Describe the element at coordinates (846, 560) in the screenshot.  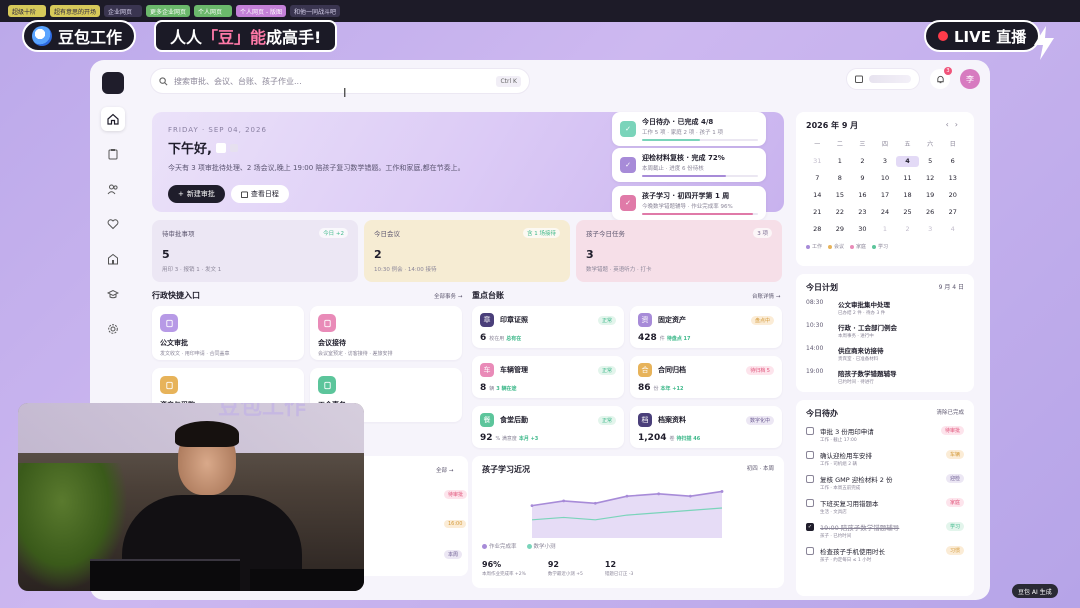
I see `todo-item-desc: 孩子 · 约定每日 ≤ 1 小时` at that location.